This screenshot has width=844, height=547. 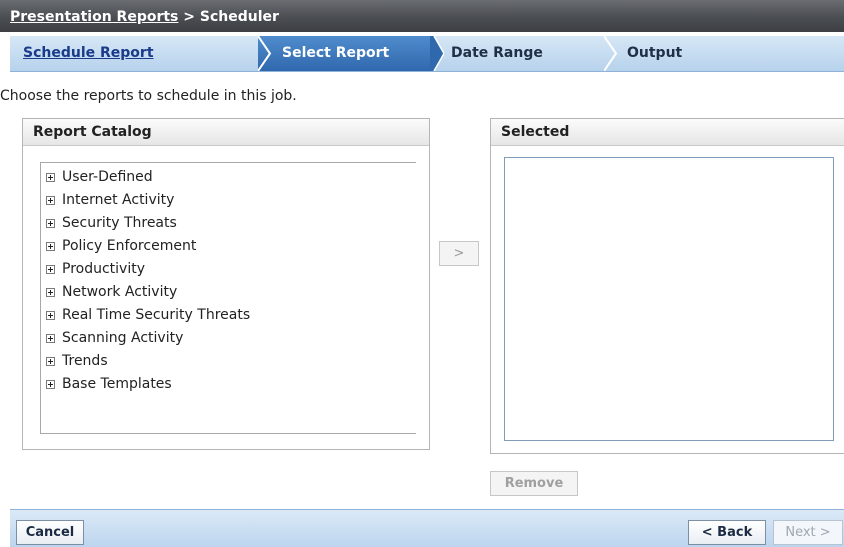 I want to click on selected-panel-title: Selected, so click(x=667, y=132).